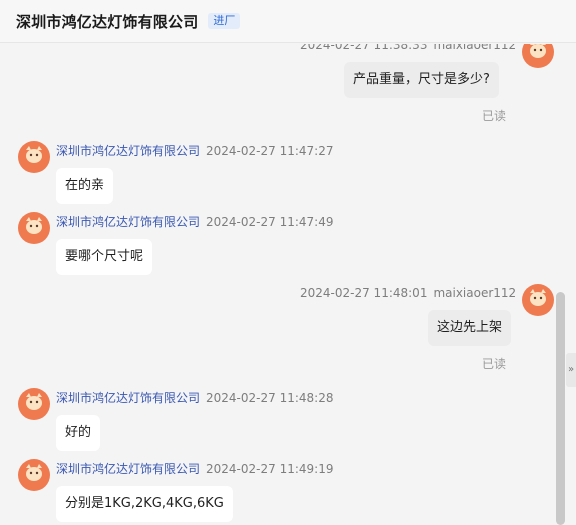 This screenshot has height=525, width=576. Describe the element at coordinates (270, 151) in the screenshot. I see `message-time: 2024-02-27 11:47:27` at that location.